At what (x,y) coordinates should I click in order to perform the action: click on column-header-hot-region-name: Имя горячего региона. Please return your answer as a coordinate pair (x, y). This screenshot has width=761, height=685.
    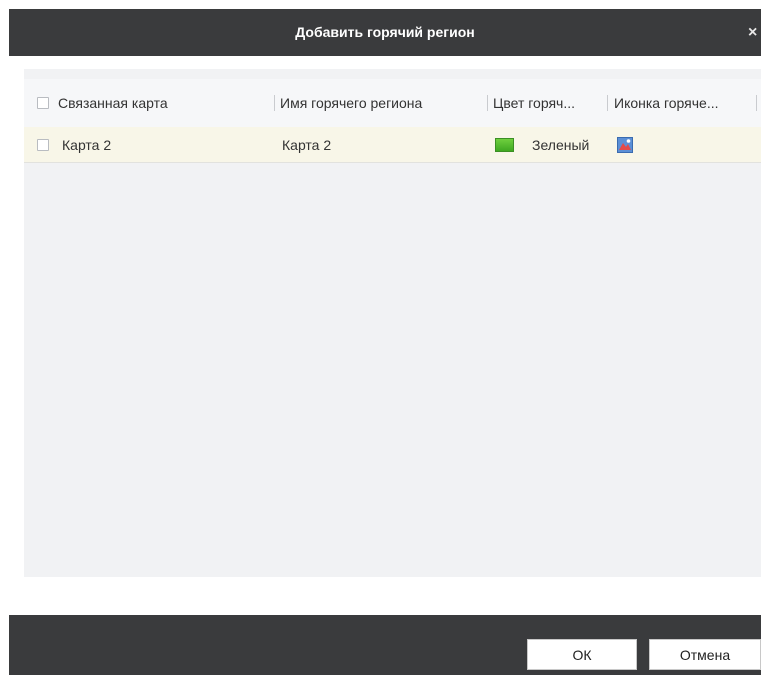
    Looking at the image, I should click on (351, 103).